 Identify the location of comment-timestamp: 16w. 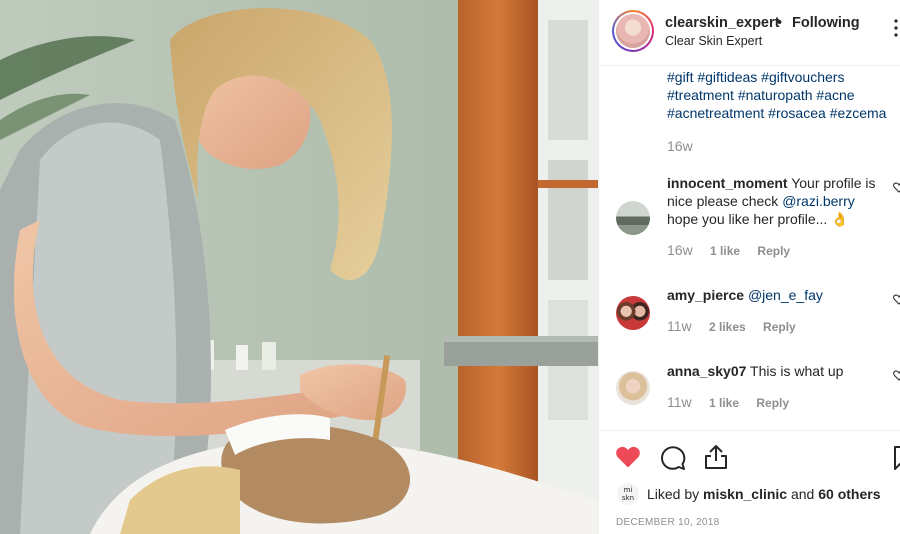
(680, 250).